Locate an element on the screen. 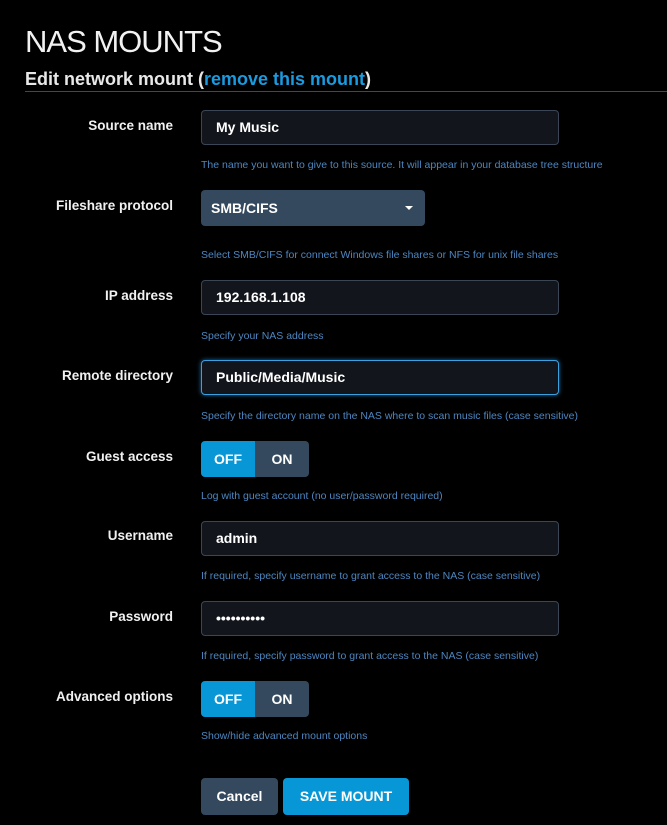 This screenshot has width=667, height=825. ip-help: Specify your NAS address is located at coordinates (262, 336).